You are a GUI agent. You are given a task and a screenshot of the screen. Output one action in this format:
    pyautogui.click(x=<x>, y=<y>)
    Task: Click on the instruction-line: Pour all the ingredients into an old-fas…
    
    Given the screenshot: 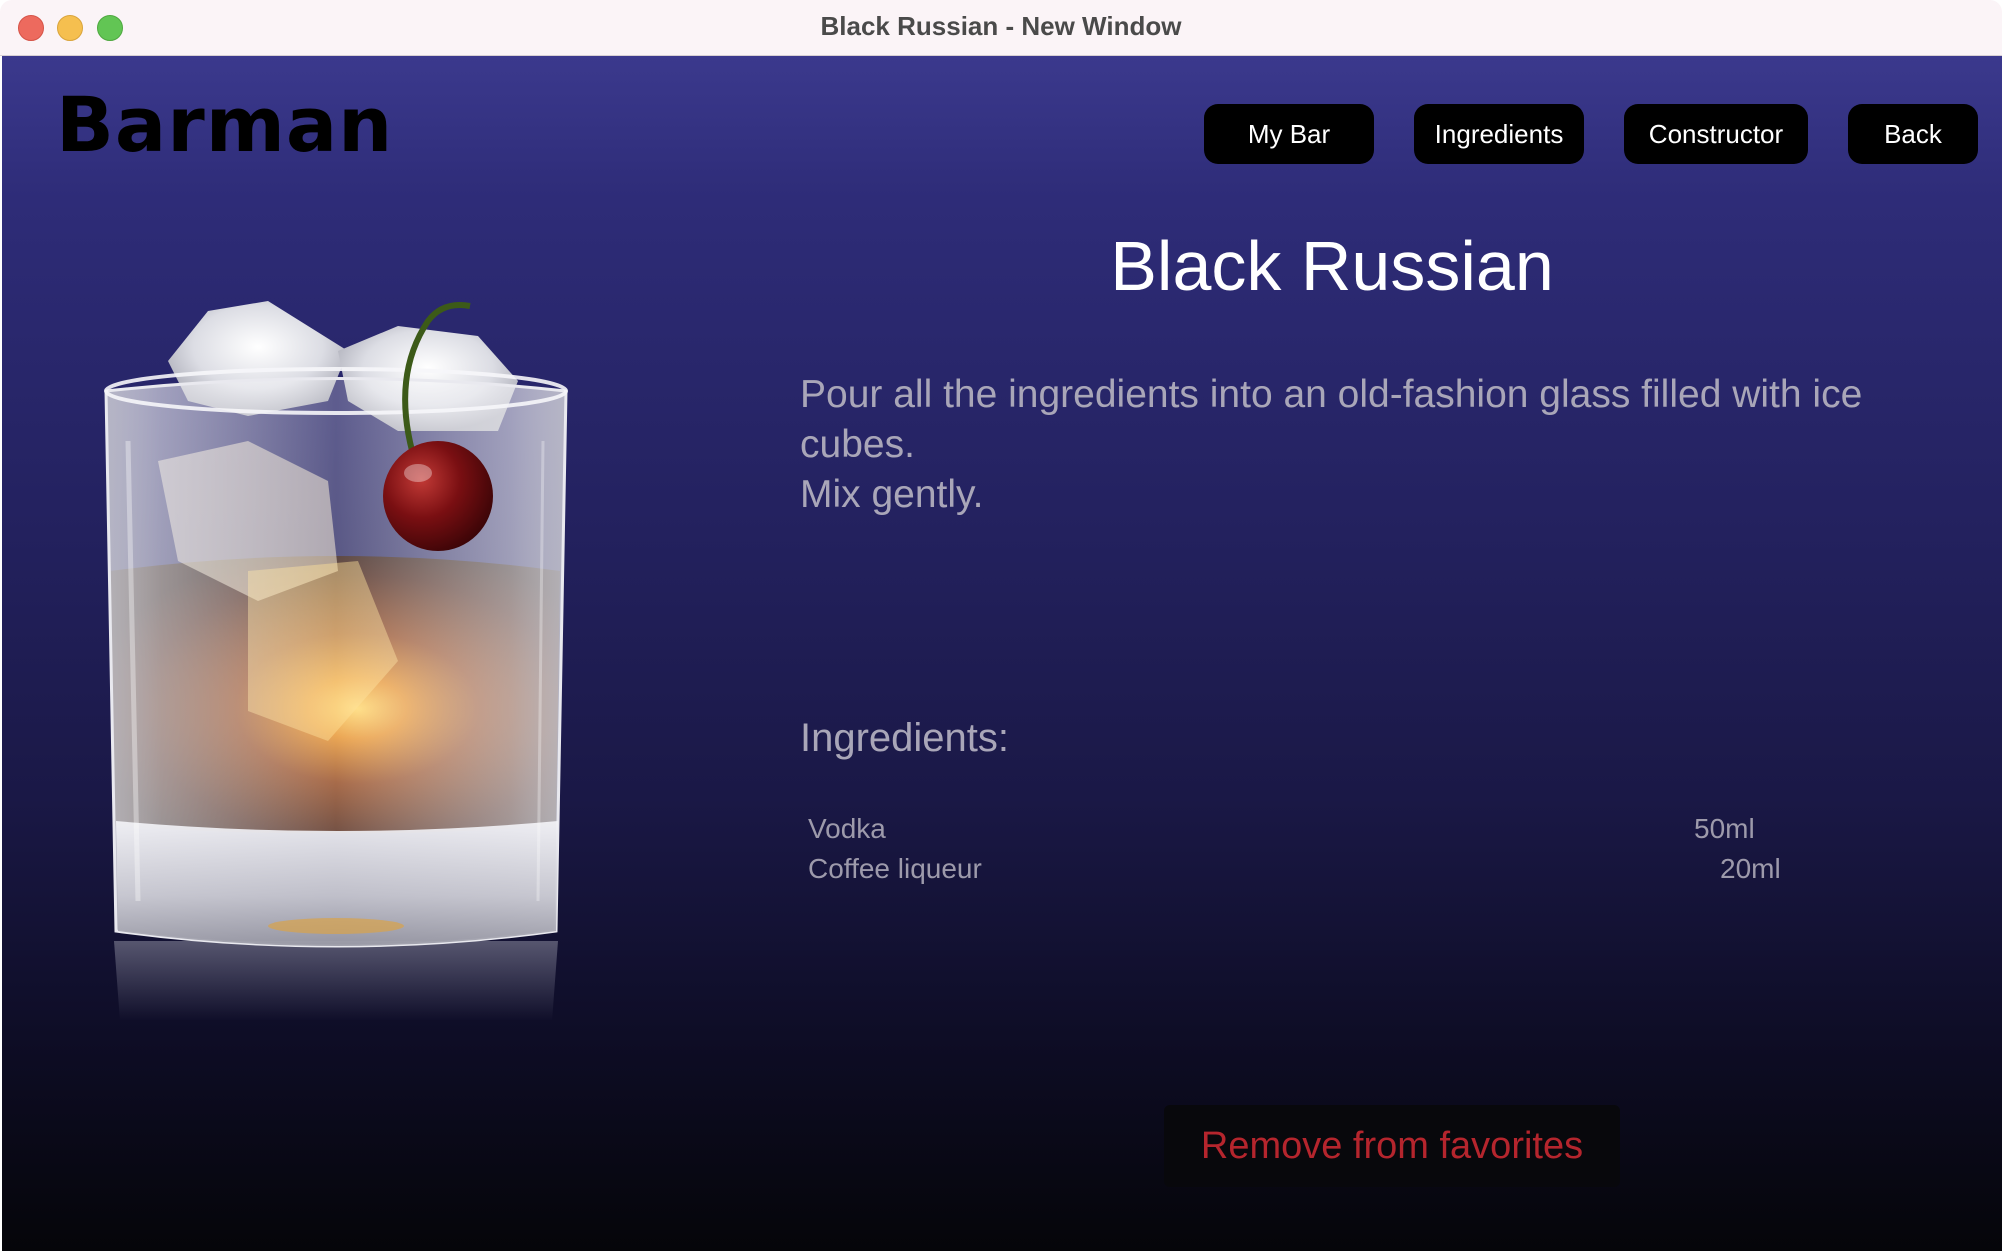 What is the action you would take?
    pyautogui.click(x=1331, y=394)
    